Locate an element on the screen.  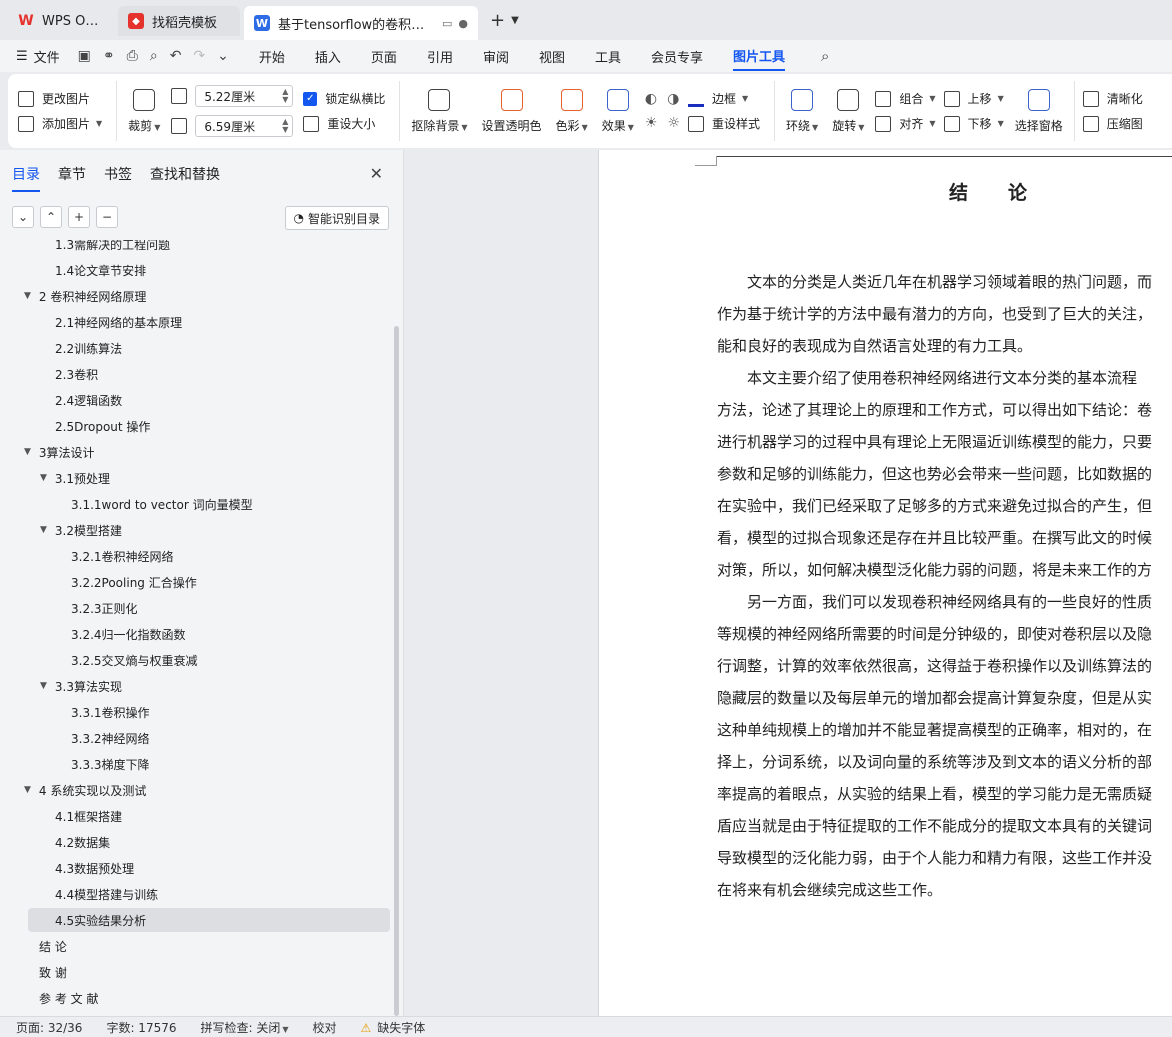
reset-size-button: 重设大小 is located at coordinates (344, 123).